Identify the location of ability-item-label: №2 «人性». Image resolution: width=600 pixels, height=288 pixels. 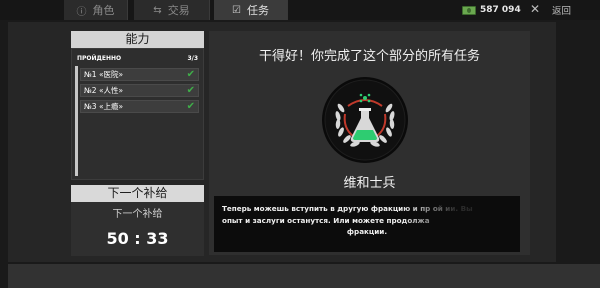
(104, 90).